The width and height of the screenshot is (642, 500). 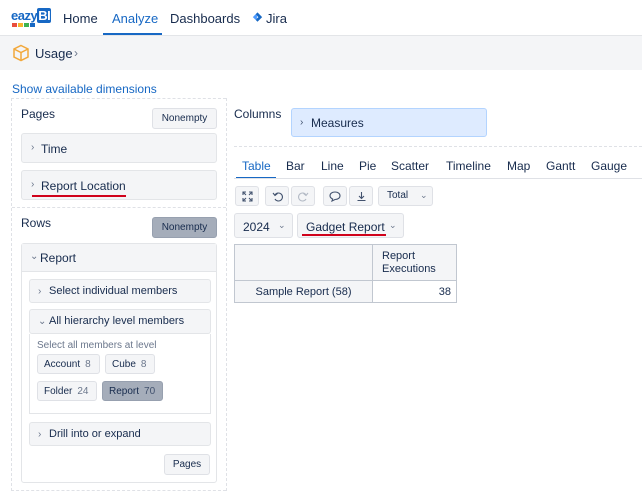 What do you see at coordinates (97, 345) in the screenshot?
I see `level-caption: Select all members at level` at bounding box center [97, 345].